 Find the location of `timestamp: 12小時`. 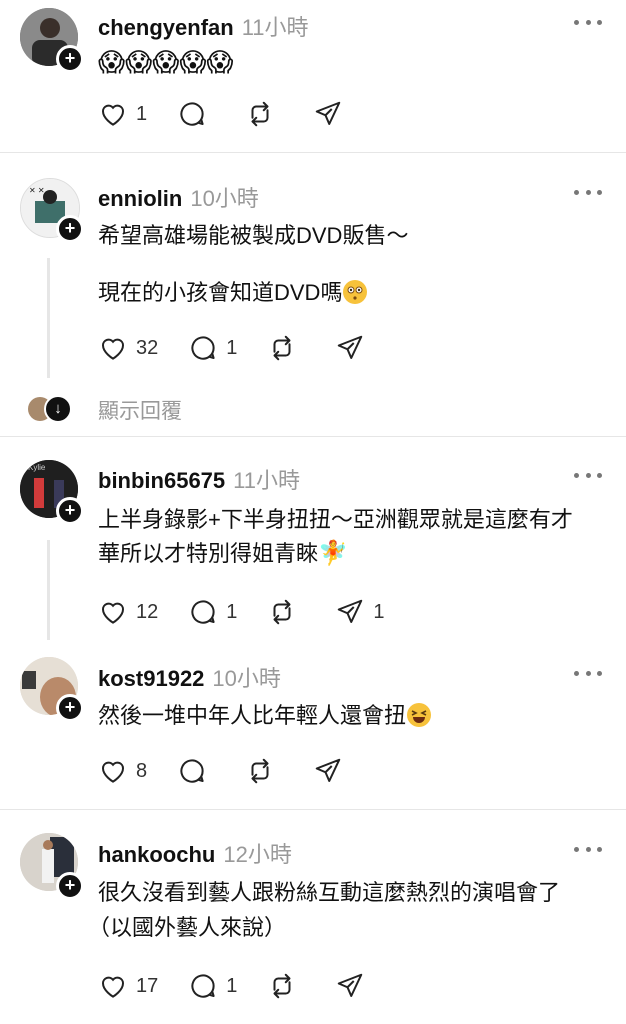

timestamp: 12小時 is located at coordinates (257, 854).